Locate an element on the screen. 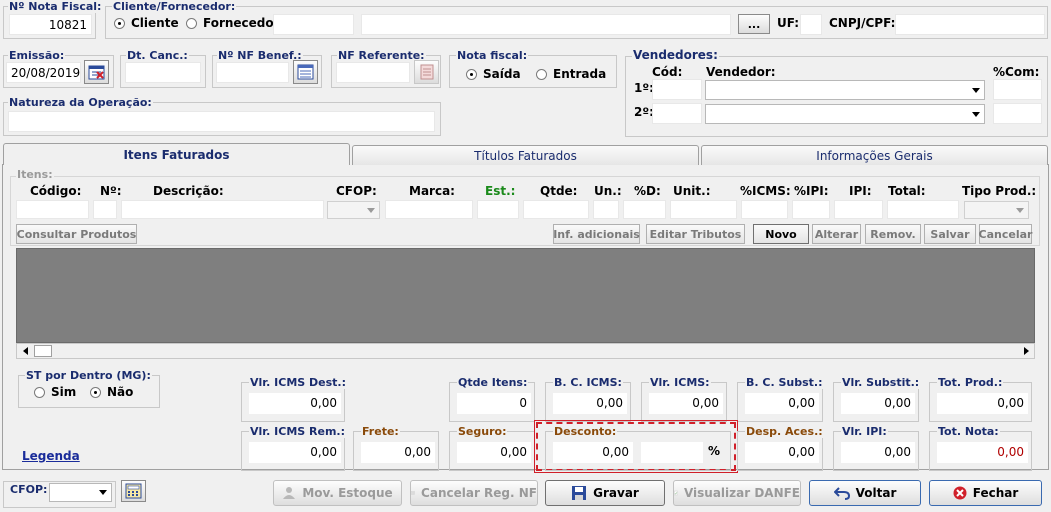  cnpj-input is located at coordinates (970, 24).